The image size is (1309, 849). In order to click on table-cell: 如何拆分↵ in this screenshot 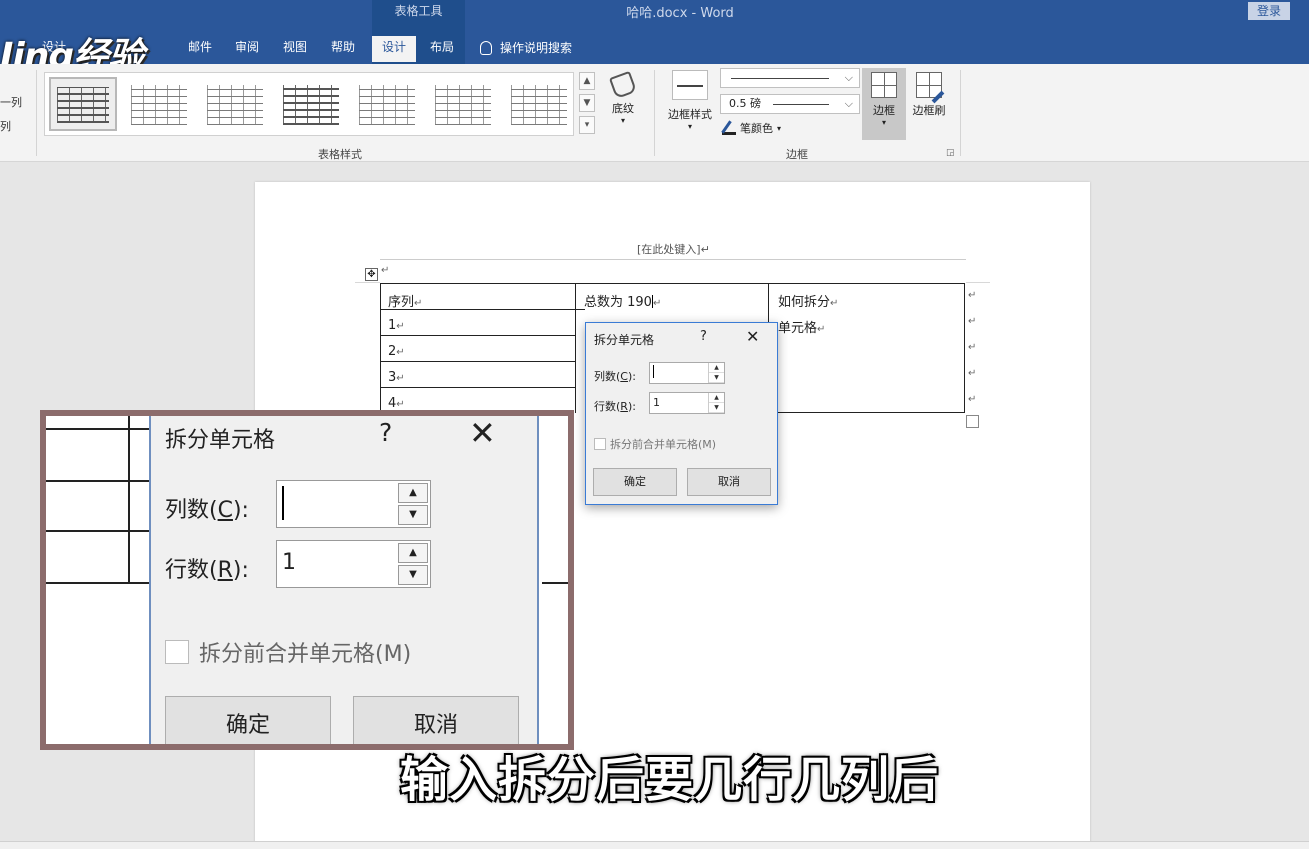, I will do `click(808, 300)`.